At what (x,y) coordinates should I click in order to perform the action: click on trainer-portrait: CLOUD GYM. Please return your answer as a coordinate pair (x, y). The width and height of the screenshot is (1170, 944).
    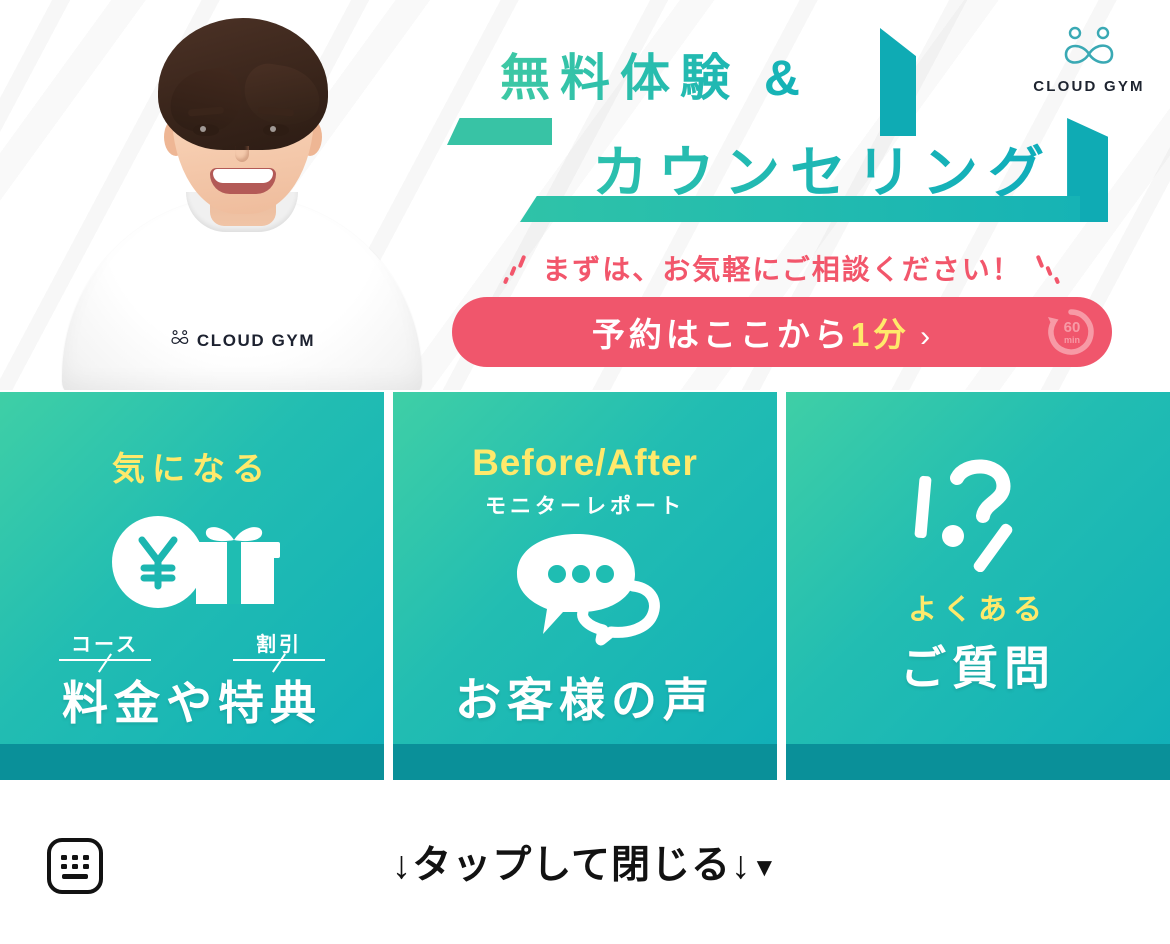
    Looking at the image, I should click on (242, 195).